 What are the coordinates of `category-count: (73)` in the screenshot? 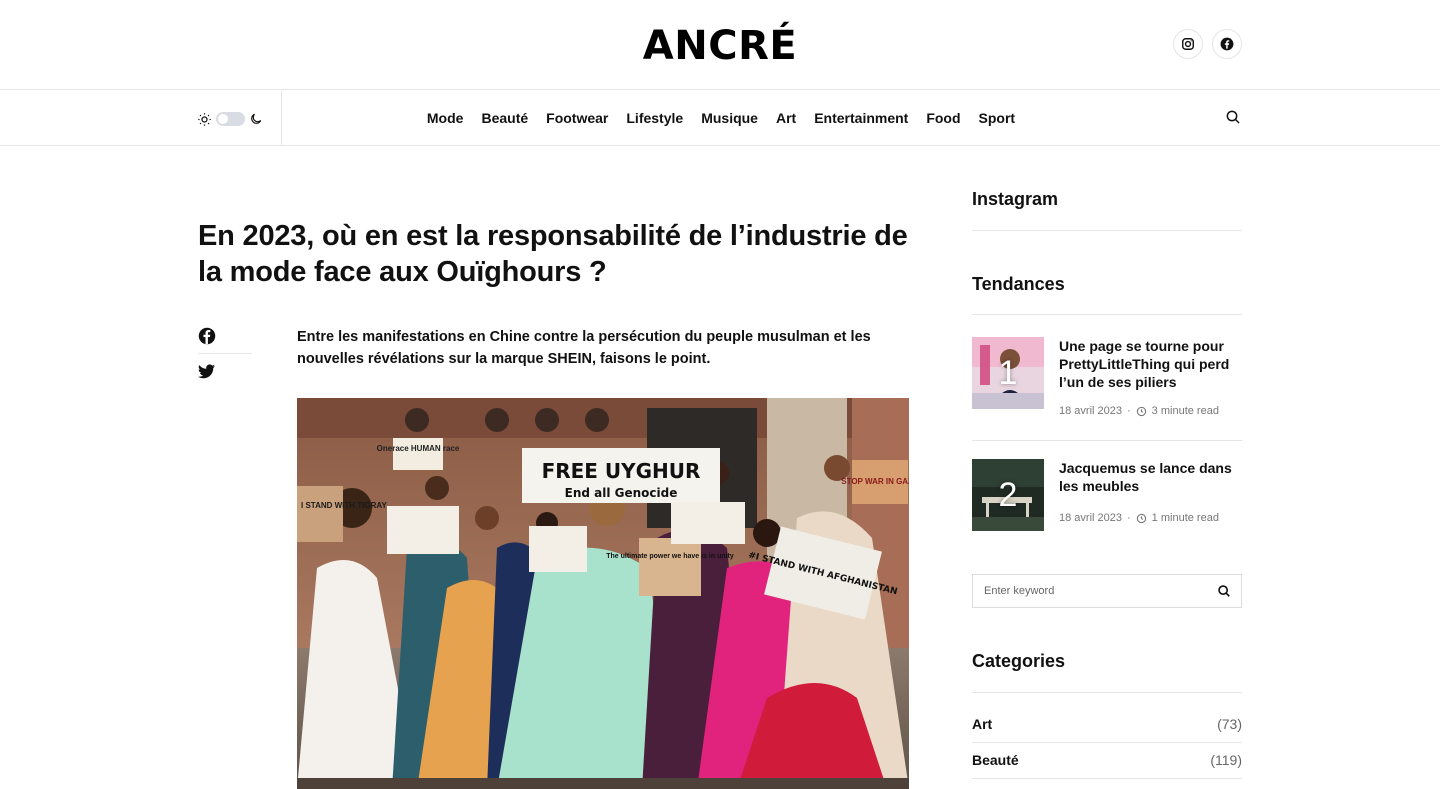 It's located at (1229, 724).